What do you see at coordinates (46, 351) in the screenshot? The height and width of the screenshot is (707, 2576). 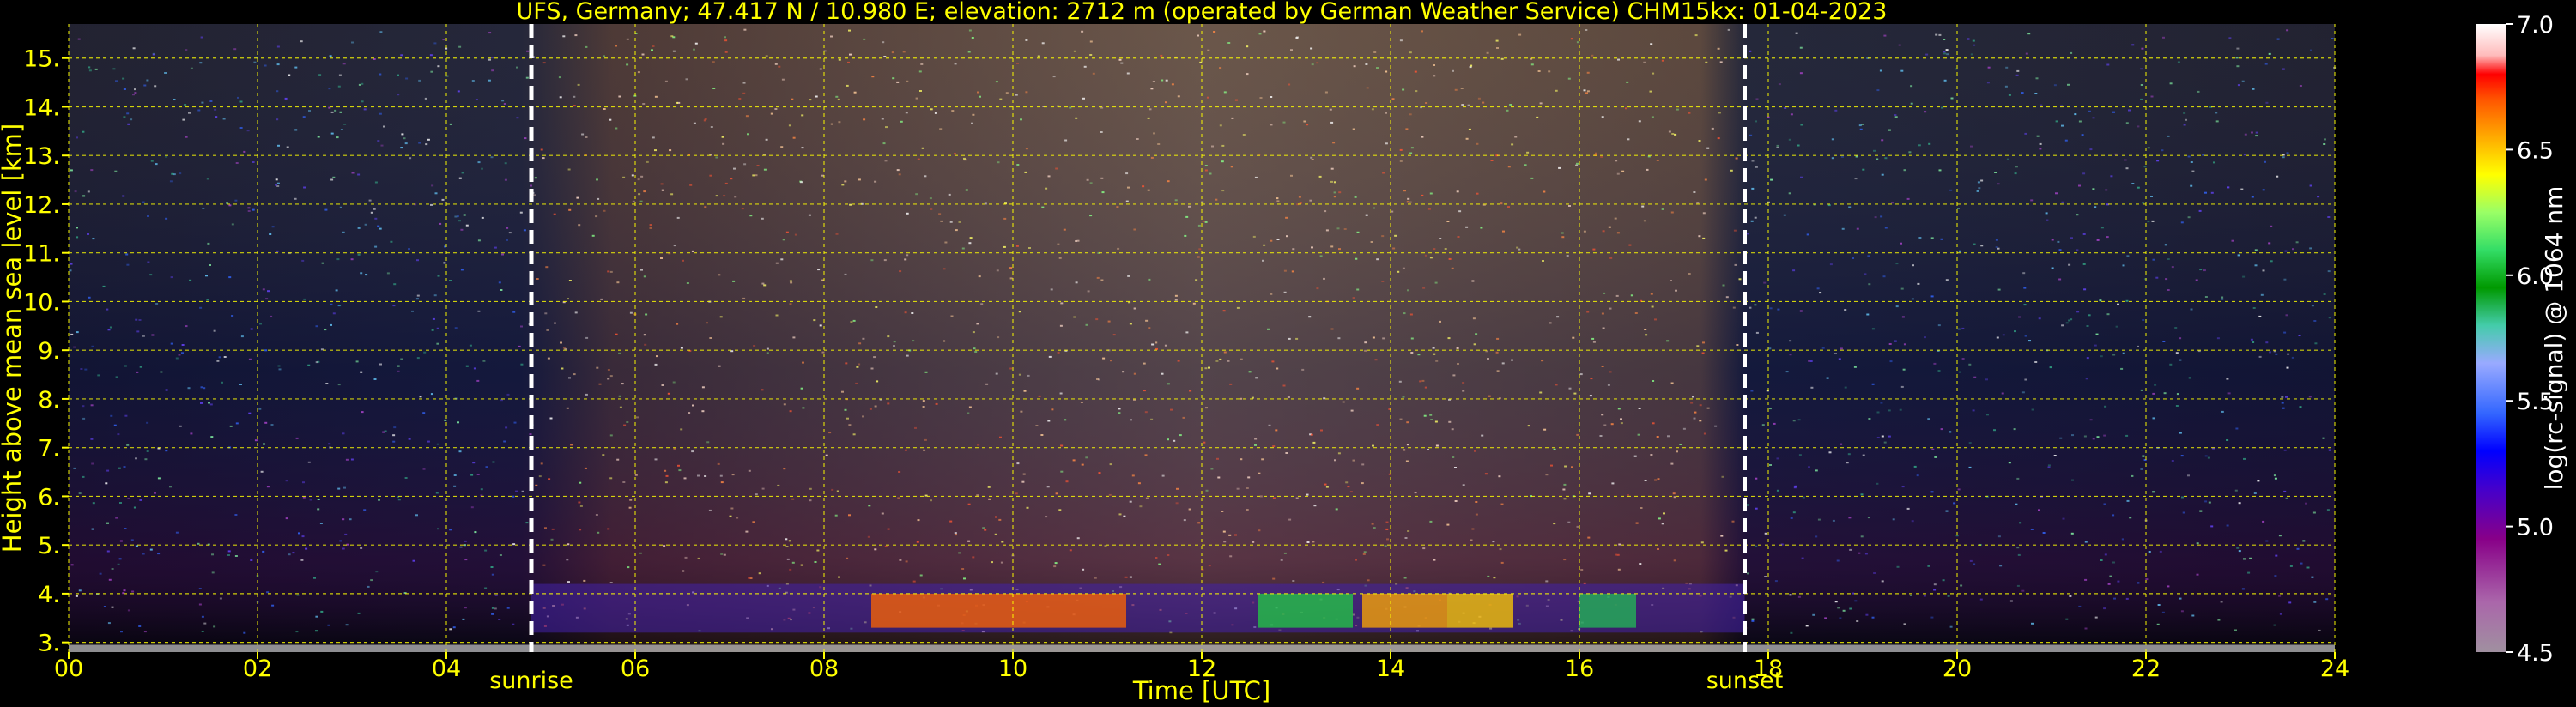 I see `y-tick-labels: 3.4.5.6.7.8.9.10.11.12.13.14.15.` at bounding box center [46, 351].